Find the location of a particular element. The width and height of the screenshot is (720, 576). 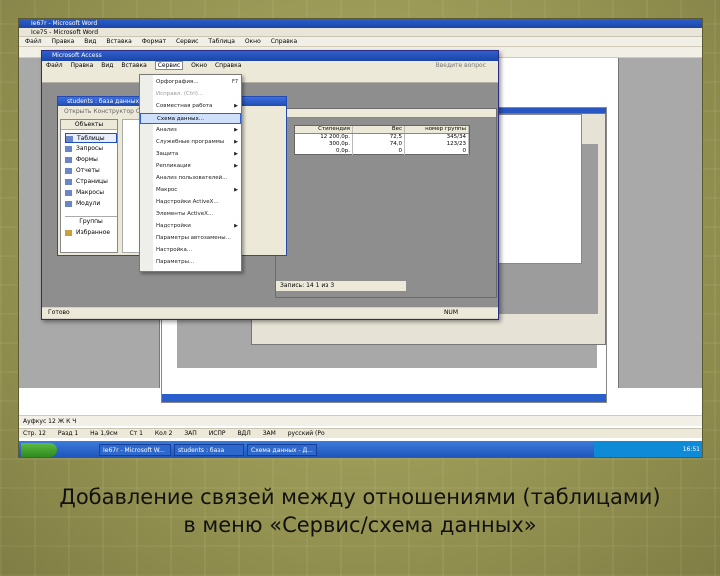

service-menu-item: Анализ ▶ is located at coordinates (190, 130).